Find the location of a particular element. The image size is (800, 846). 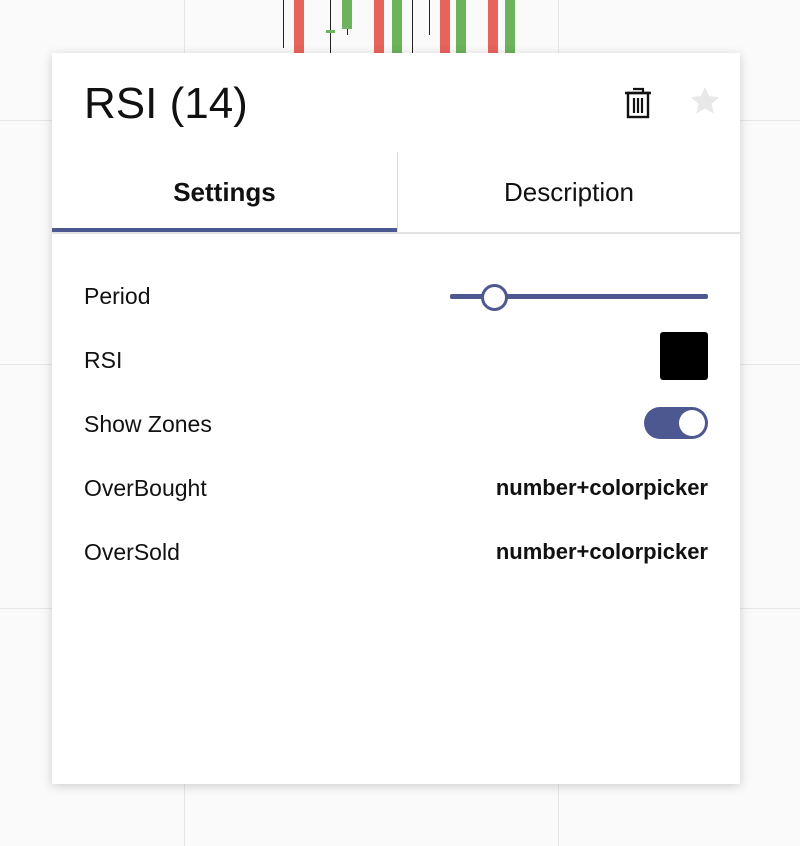

favorite-button is located at coordinates (705, 101).